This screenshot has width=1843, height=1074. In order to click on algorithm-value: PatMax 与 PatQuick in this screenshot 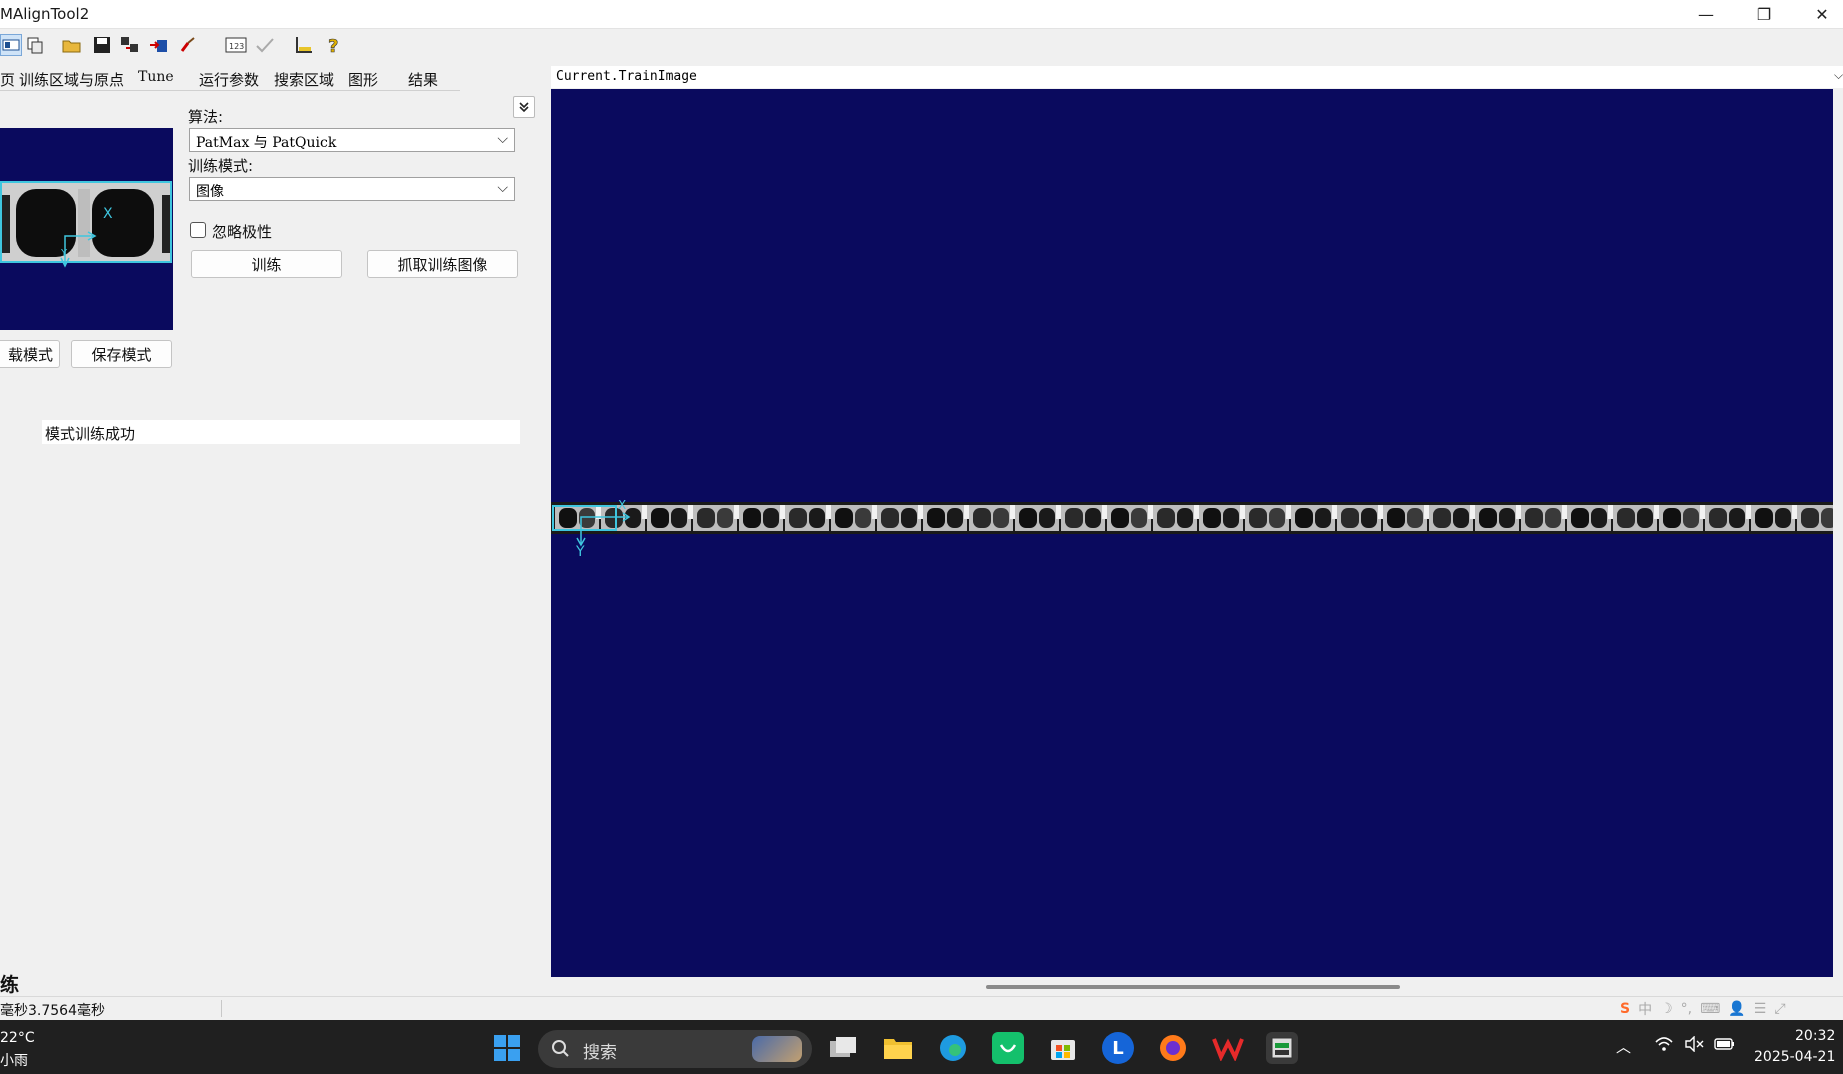, I will do `click(266, 143)`.